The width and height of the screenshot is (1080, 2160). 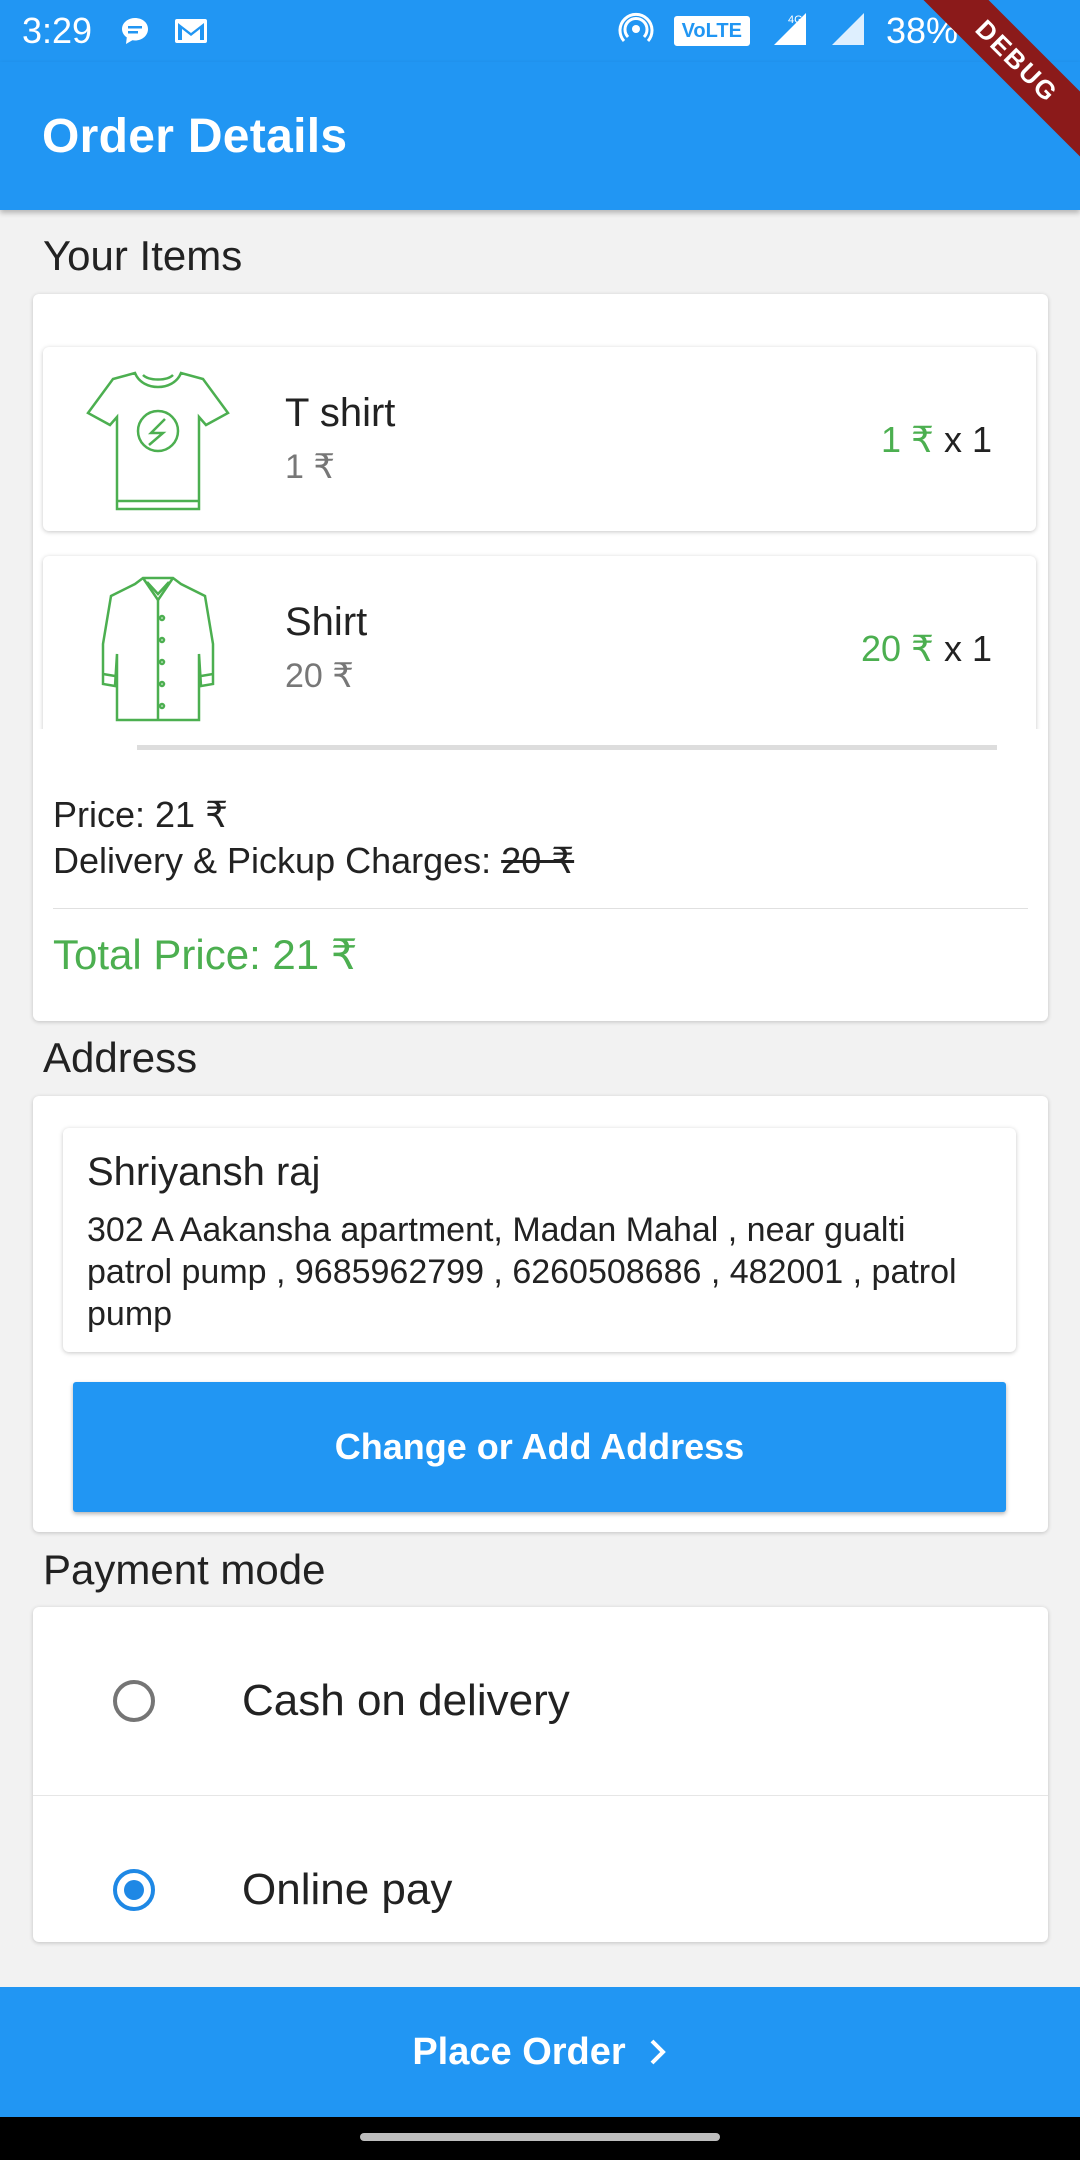 What do you see at coordinates (143, 255) in the screenshot?
I see `items-section-title: Your Items` at bounding box center [143, 255].